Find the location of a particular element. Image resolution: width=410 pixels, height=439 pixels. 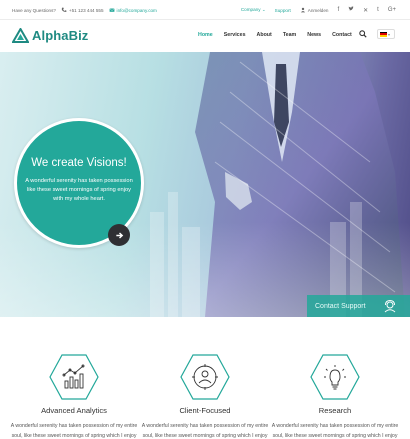

german-flag-icon is located at coordinates (383, 34).